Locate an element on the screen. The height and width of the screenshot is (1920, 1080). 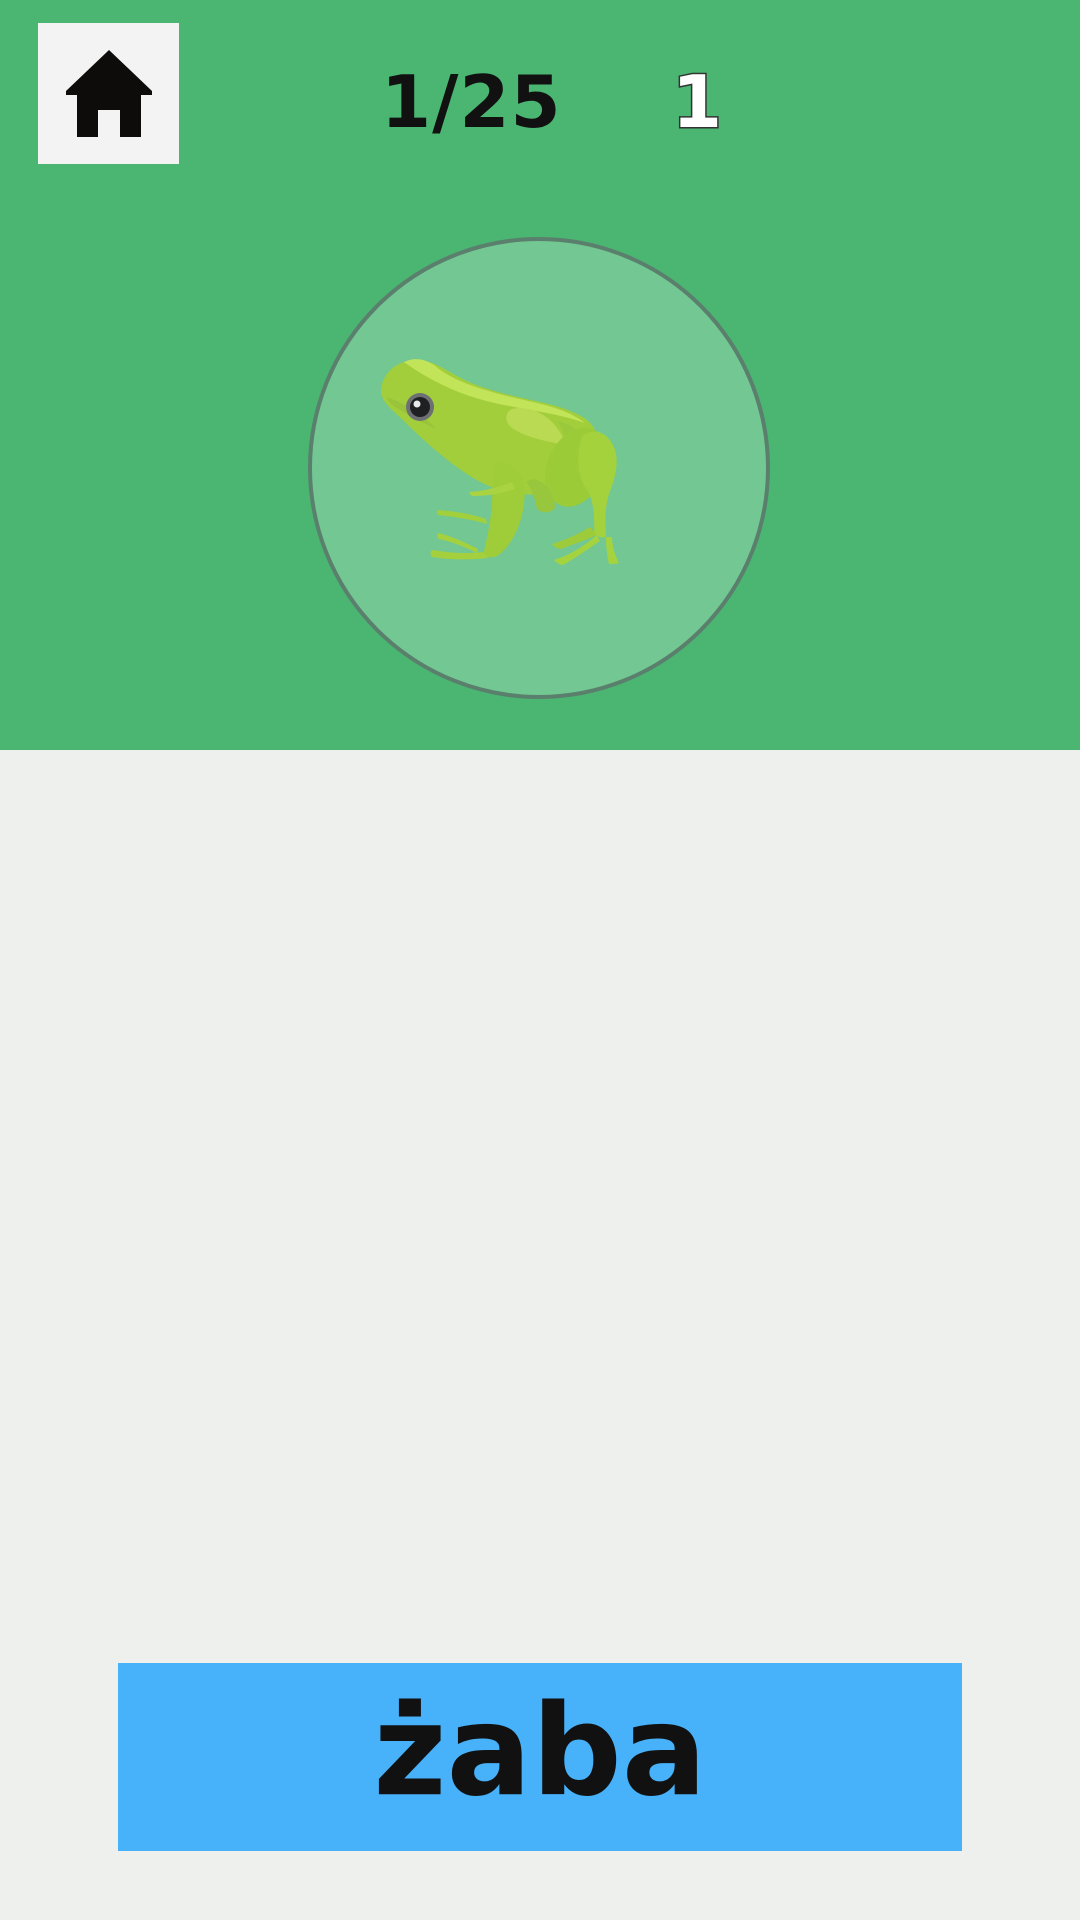
home-icon is located at coordinates (108, 93).